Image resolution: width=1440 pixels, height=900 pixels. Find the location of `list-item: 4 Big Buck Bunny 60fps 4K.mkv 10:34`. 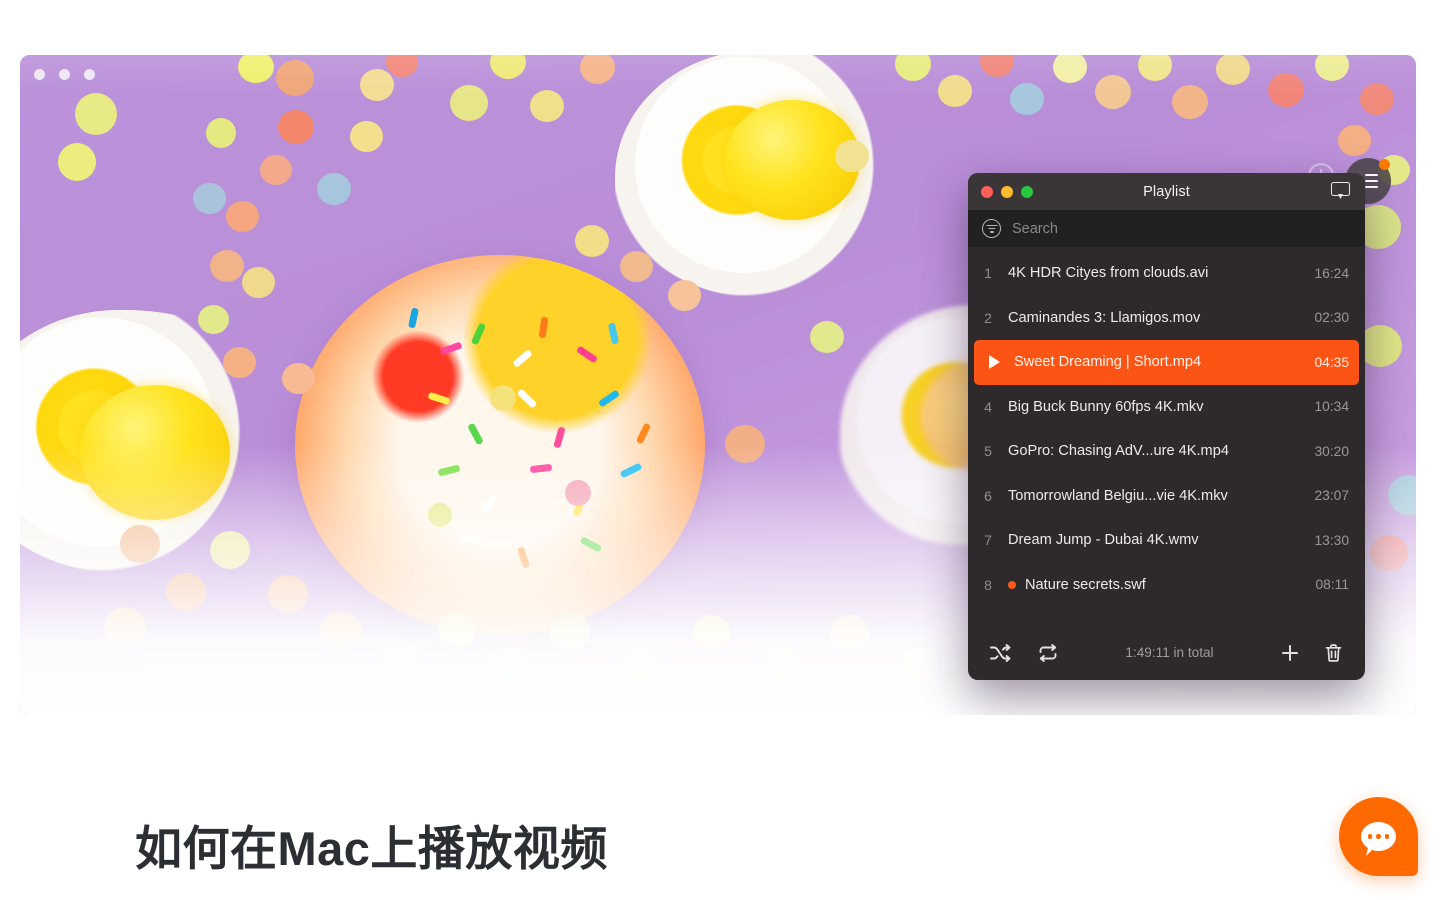

list-item: 4 Big Buck Bunny 60fps 4K.mkv 10:34 is located at coordinates (1166, 407).